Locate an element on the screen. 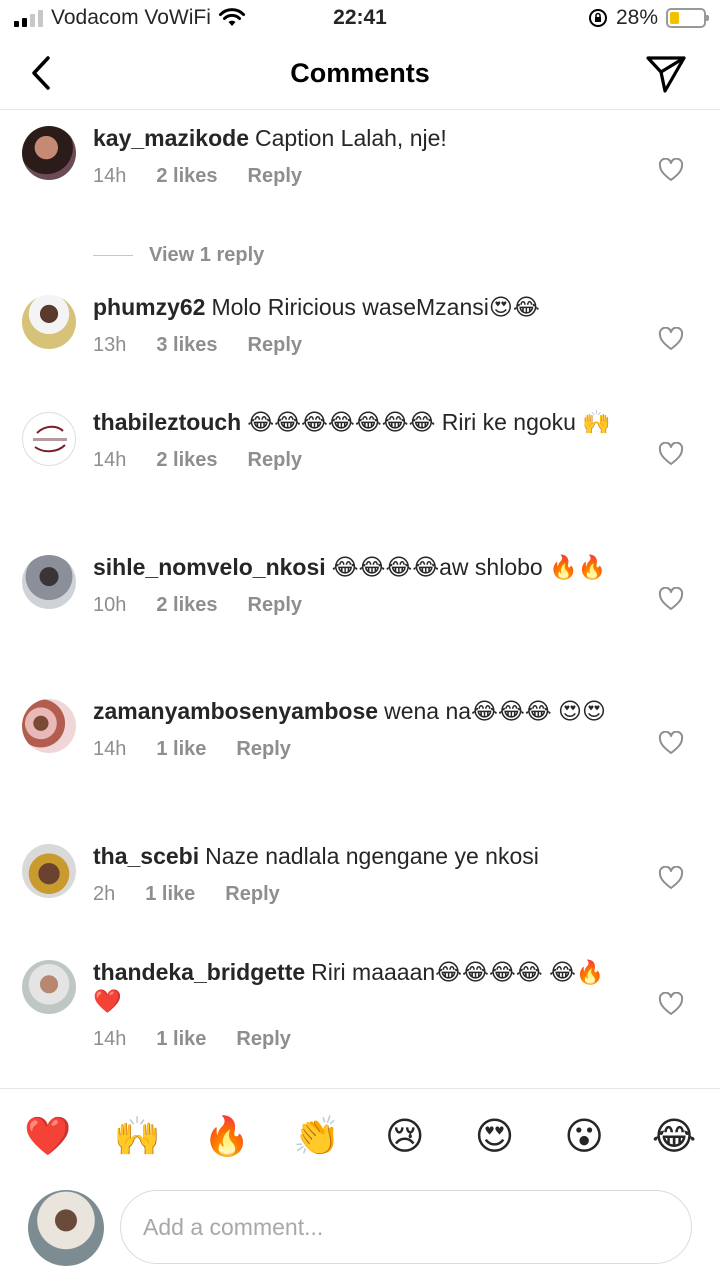 The height and width of the screenshot is (1280, 720). reply-divider is located at coordinates (113, 255).